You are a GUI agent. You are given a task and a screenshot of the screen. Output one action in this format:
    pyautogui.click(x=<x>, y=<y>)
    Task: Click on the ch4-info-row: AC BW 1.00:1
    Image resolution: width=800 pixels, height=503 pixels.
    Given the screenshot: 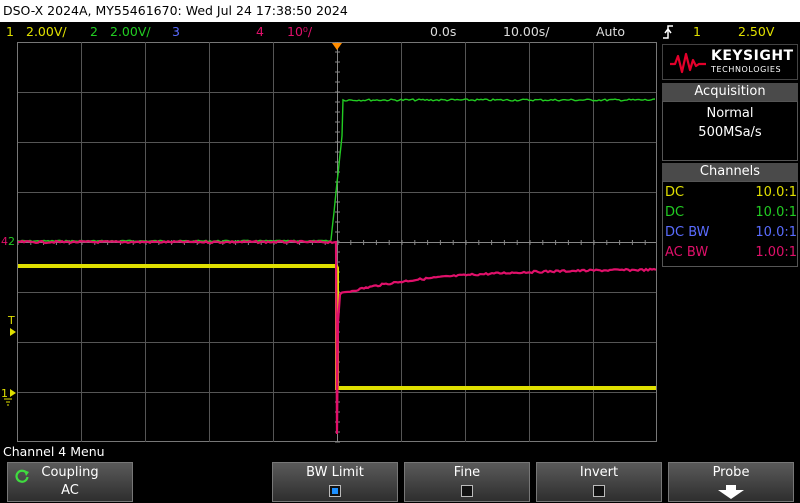 What is the action you would take?
    pyautogui.click(x=731, y=253)
    